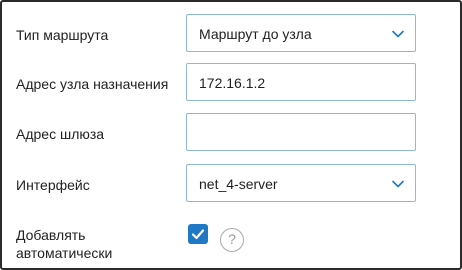  I want to click on interface-label: Интерфейс, so click(53, 185).